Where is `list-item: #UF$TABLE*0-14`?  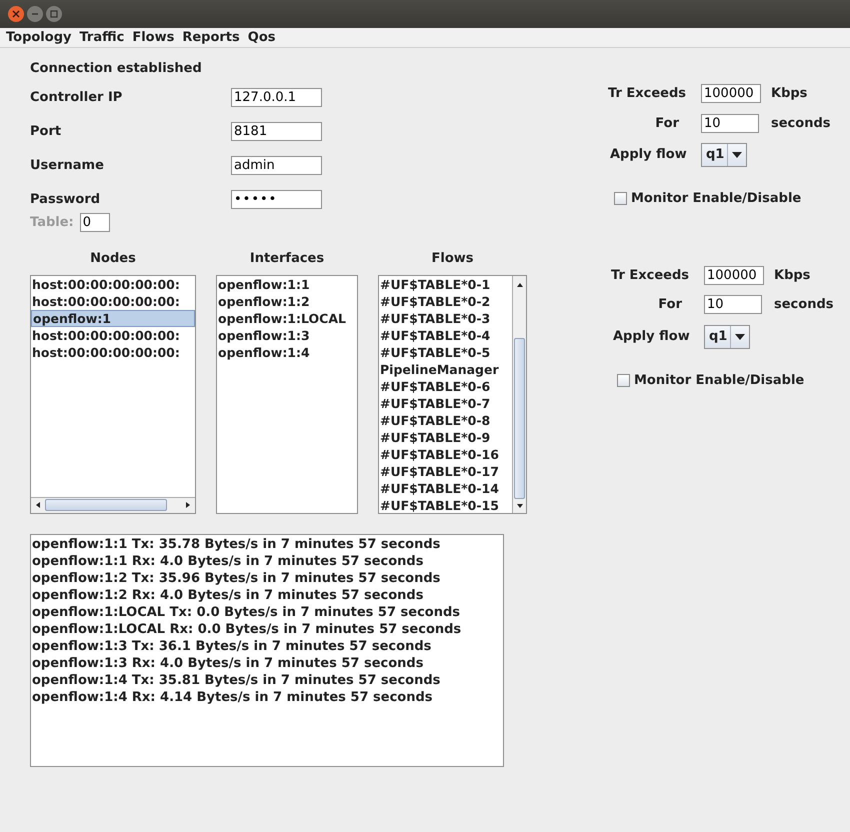
list-item: #UF$TABLE*0-14 is located at coordinates (445, 488).